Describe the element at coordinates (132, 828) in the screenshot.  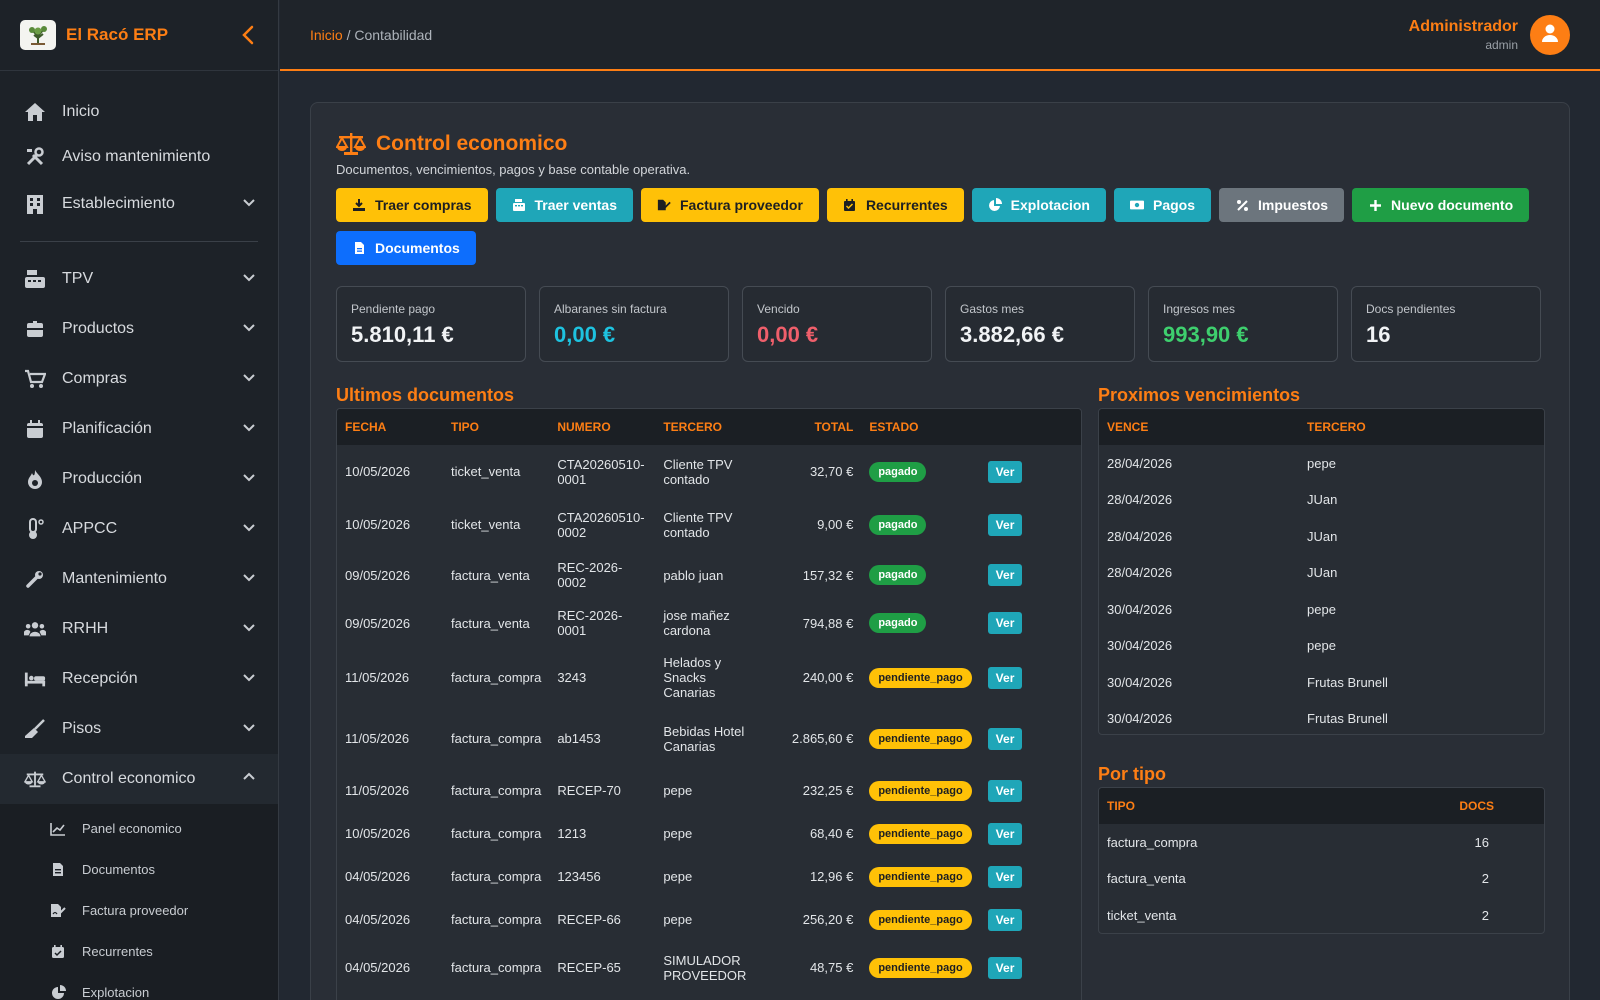
I see `sidebar-subitem-label: Panel economico` at that location.